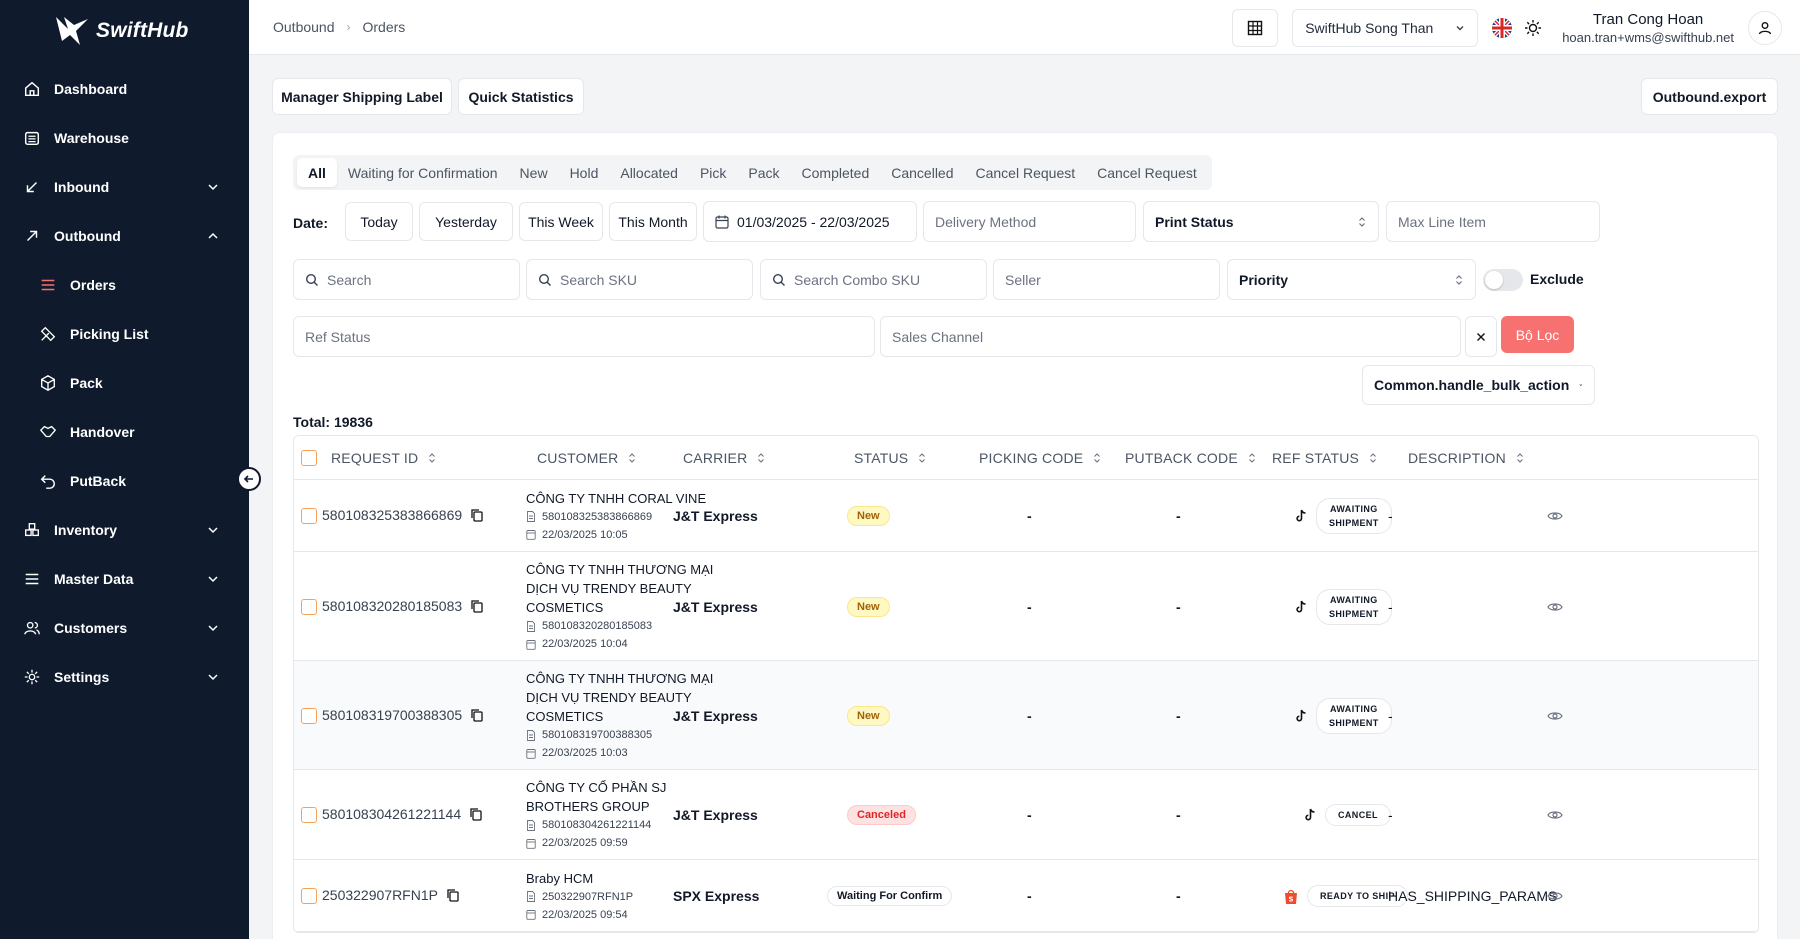 The image size is (1800, 939). I want to click on this-month-button: This Month, so click(653, 221).